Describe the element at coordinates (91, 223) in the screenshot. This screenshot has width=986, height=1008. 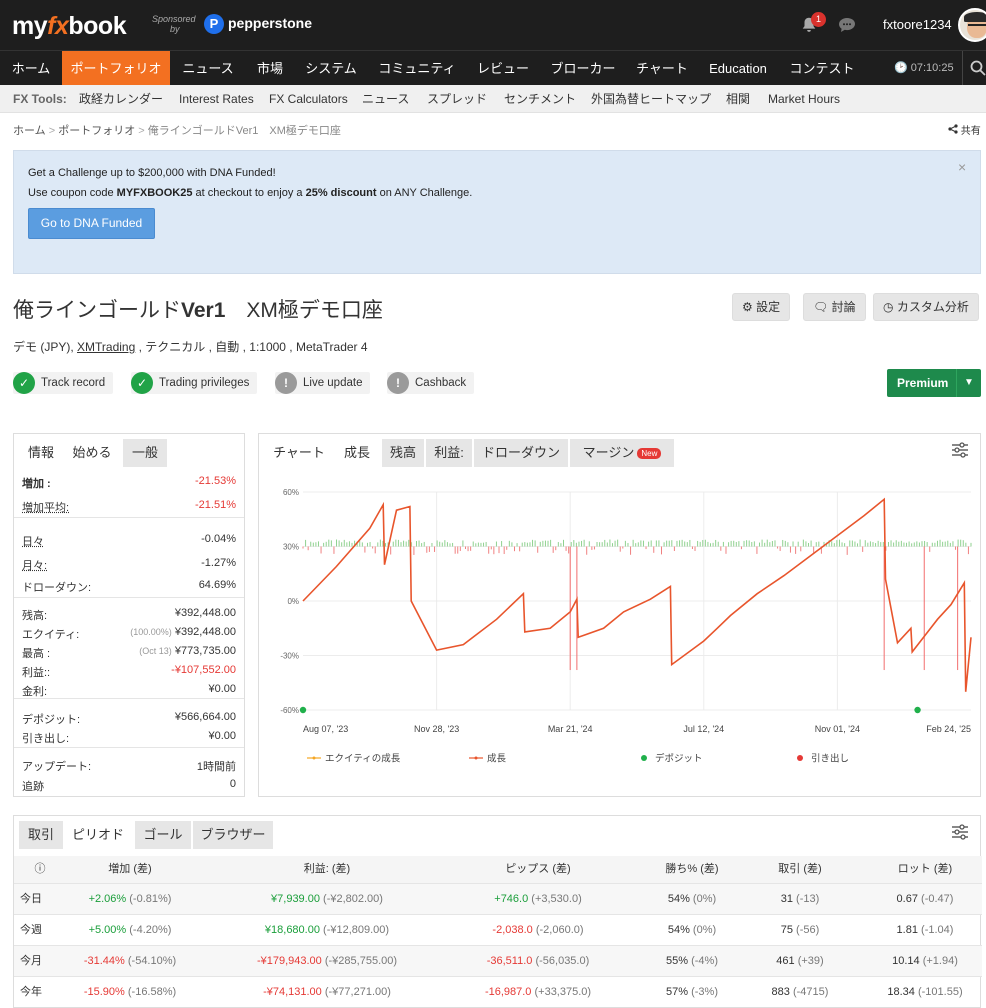
I see `go-to-dna-funded-button: Go to DNA Funded` at that location.